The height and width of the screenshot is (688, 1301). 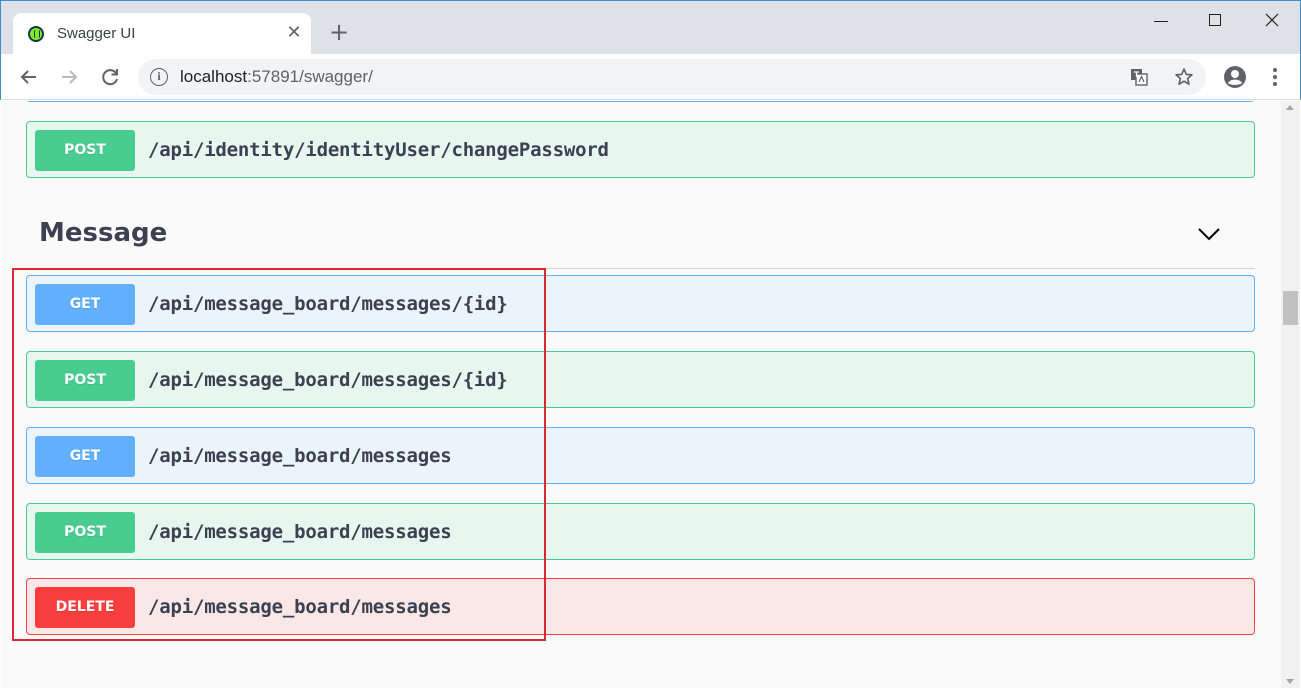 I want to click on address-bar: i localhost:57891/swagger/, so click(x=672, y=77).